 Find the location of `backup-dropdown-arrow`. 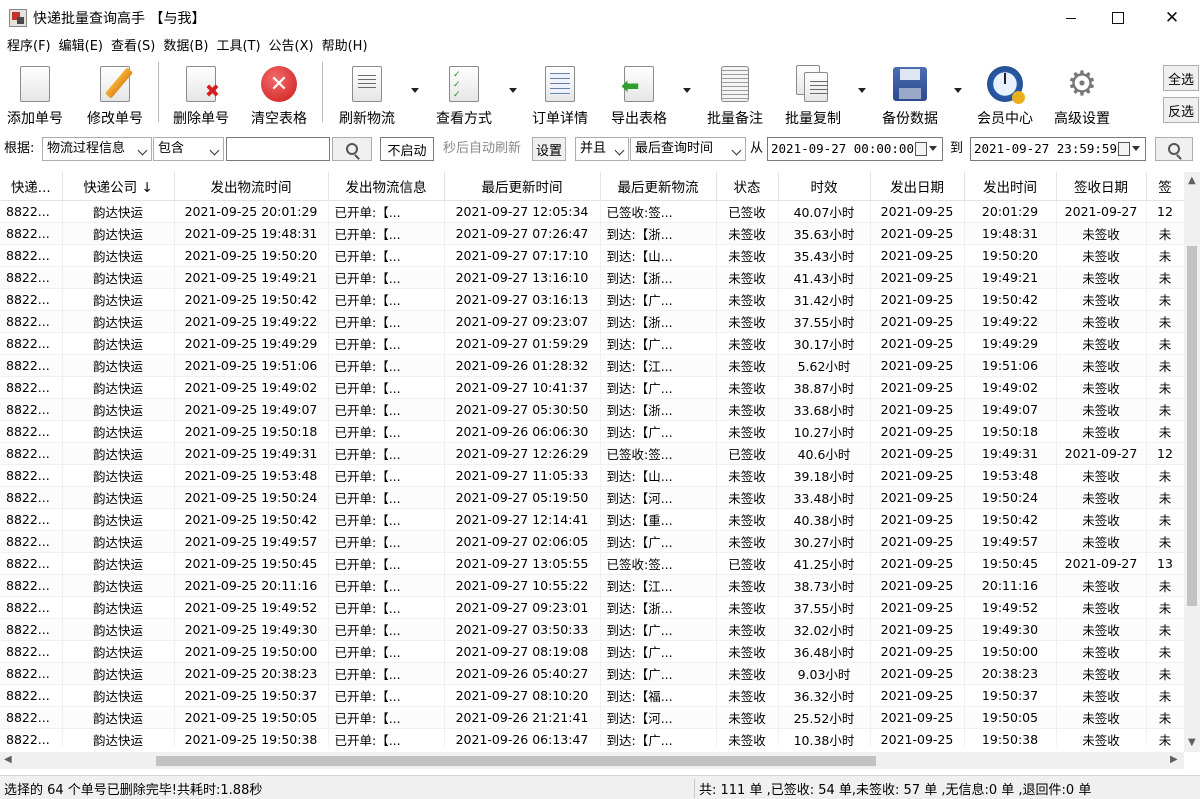

backup-dropdown-arrow is located at coordinates (958, 90).